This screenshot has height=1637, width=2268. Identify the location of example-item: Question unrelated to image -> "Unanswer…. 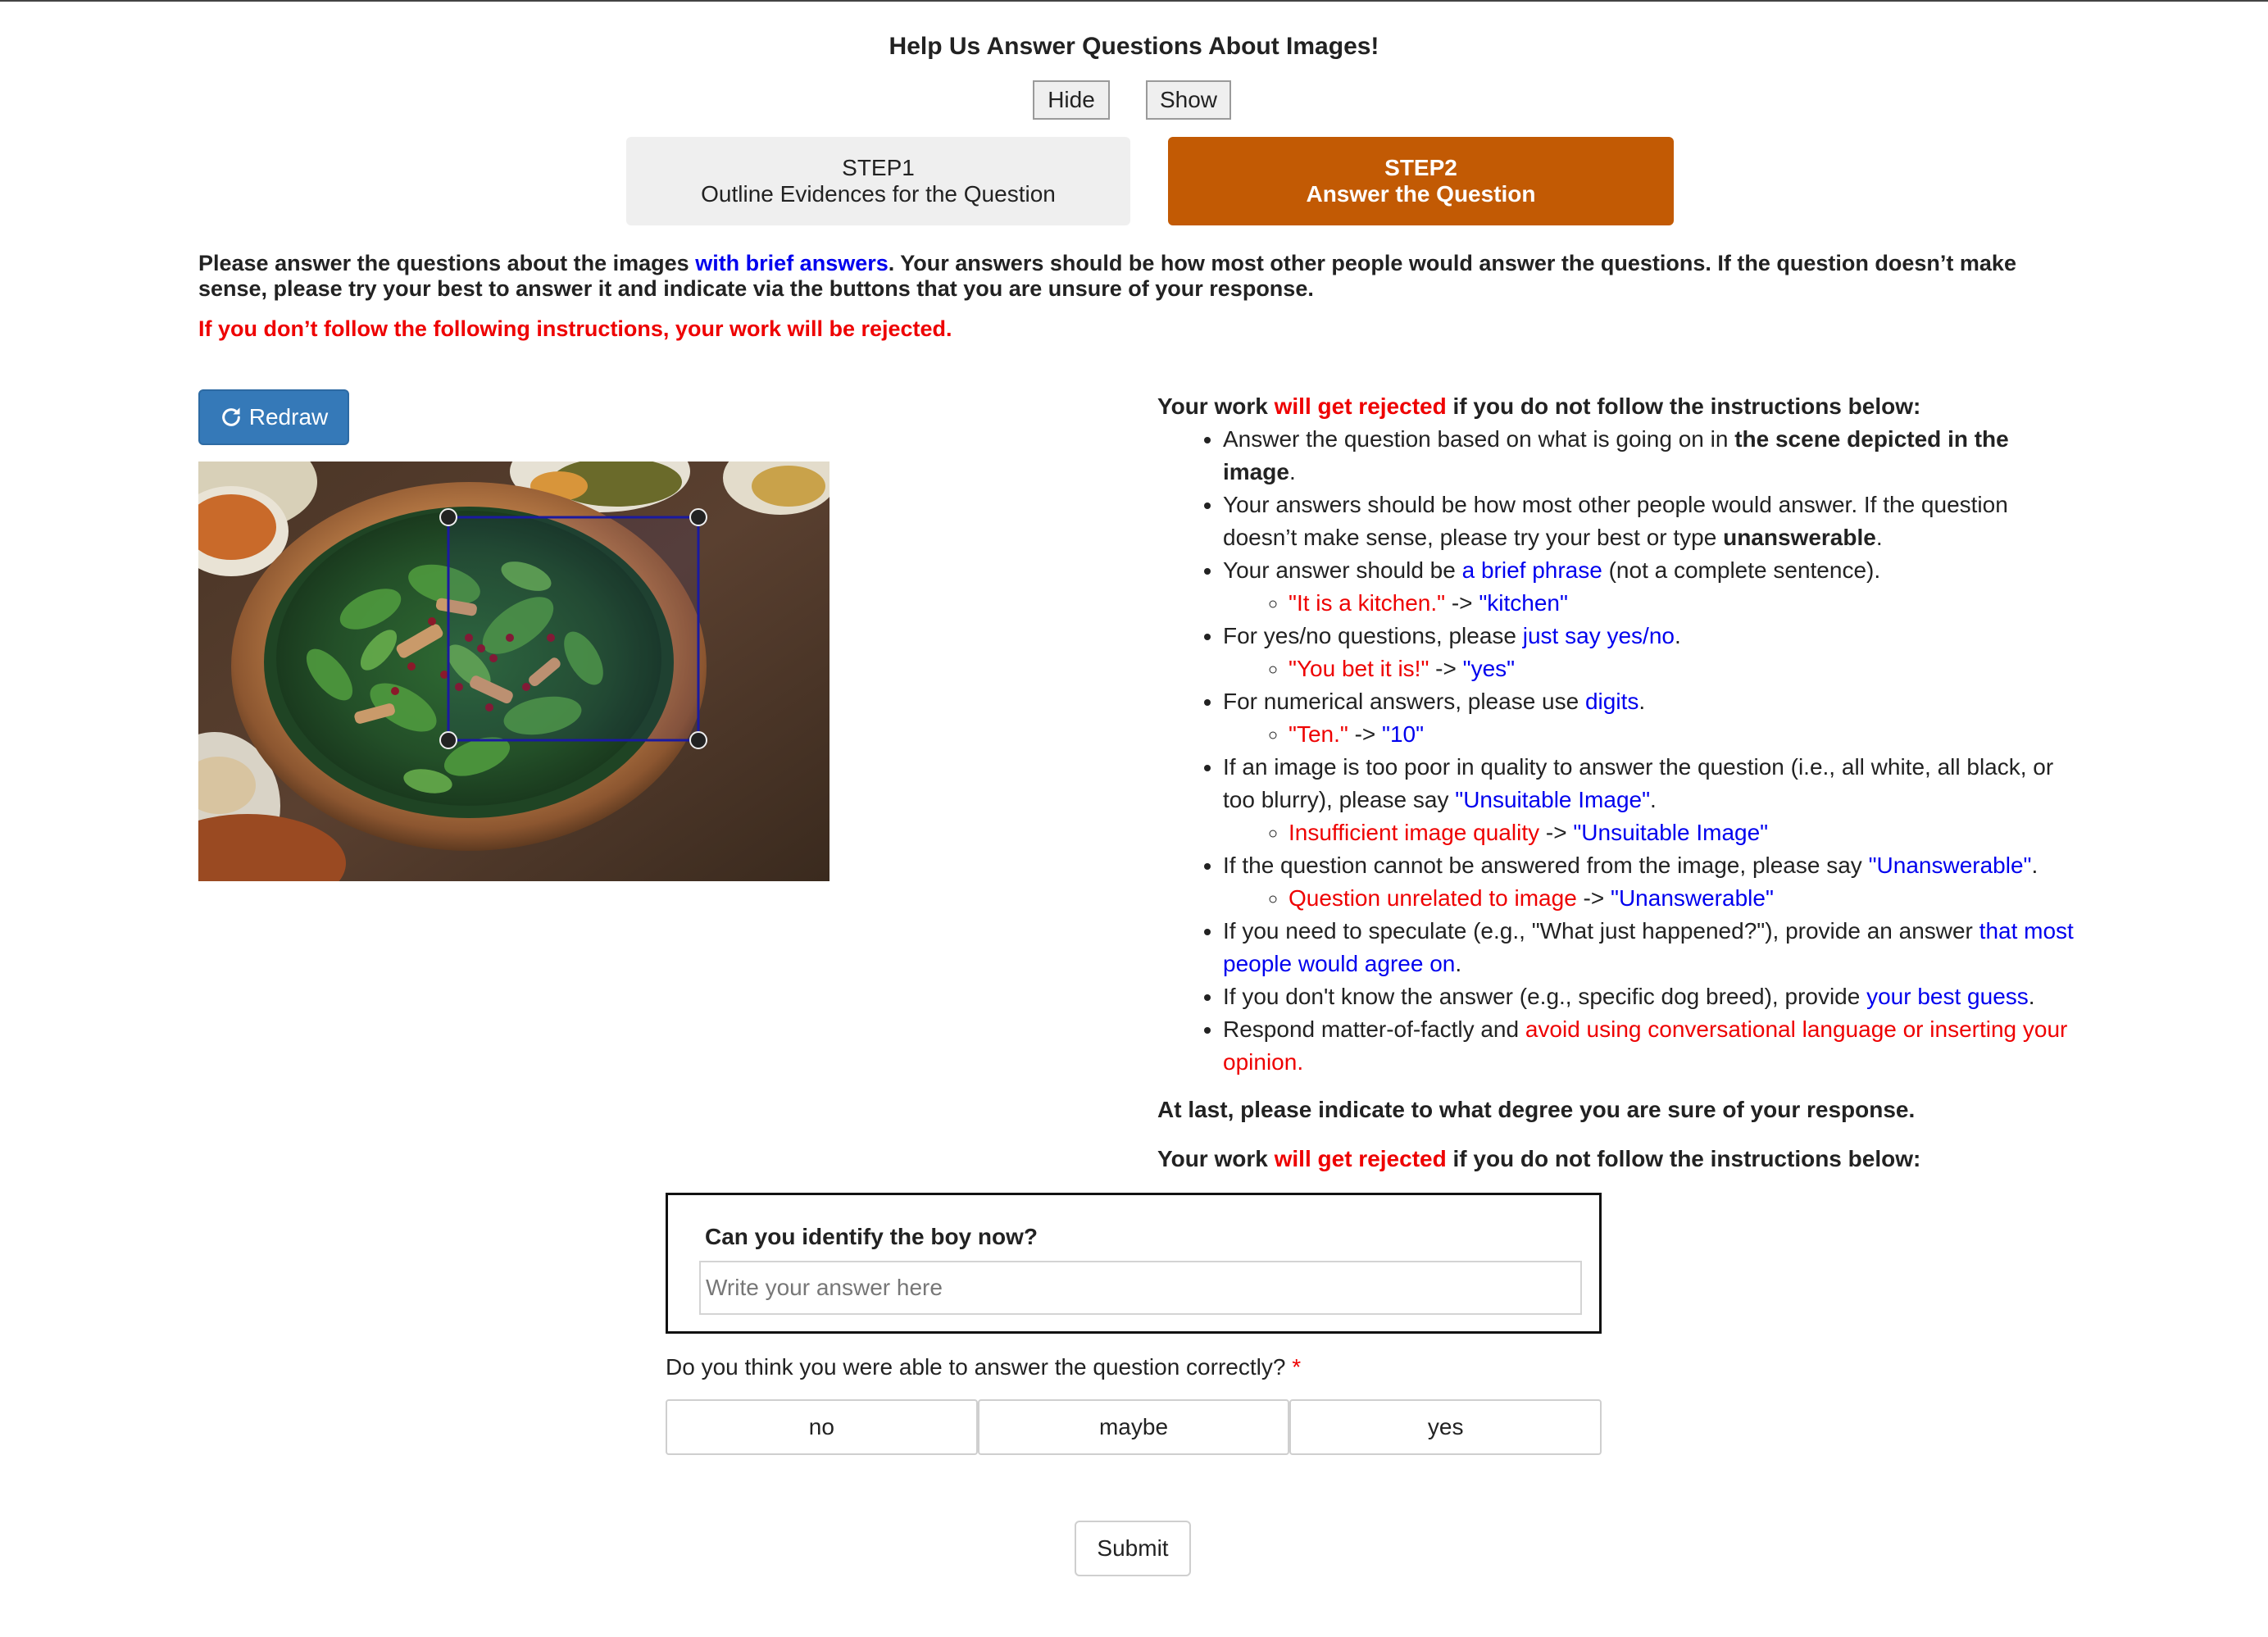
(1682, 899).